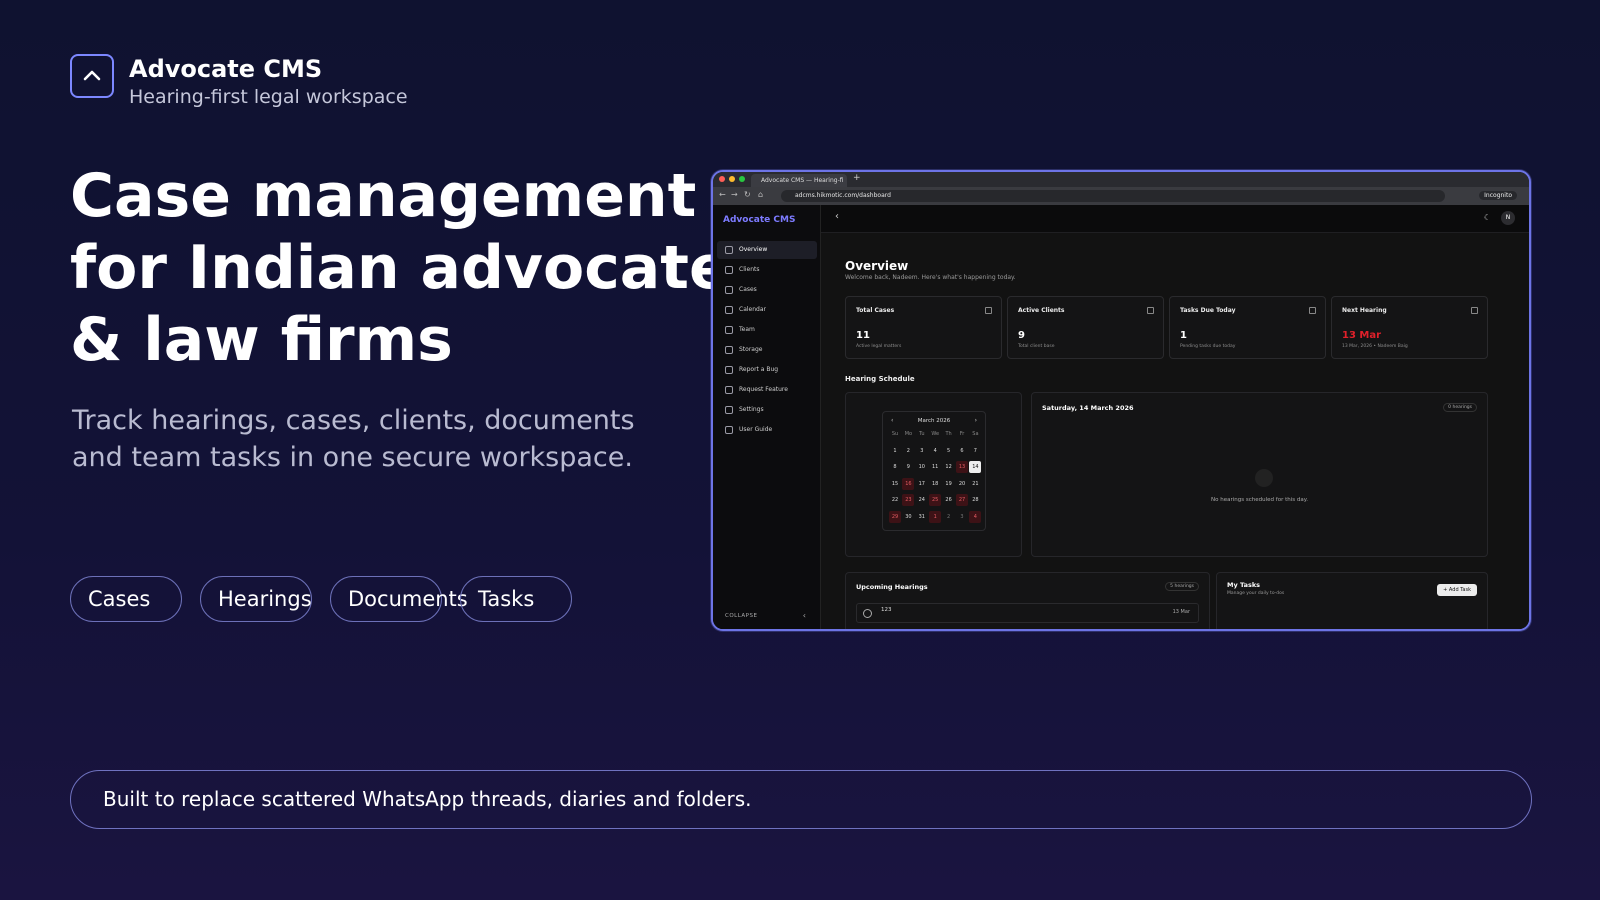  I want to click on calendar-day: 22, so click(895, 500).